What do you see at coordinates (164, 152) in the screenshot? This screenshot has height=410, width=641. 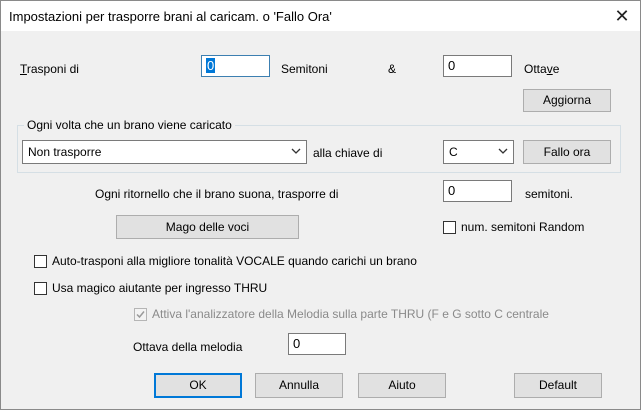 I see `transpose-mode-select: Non trasporre` at bounding box center [164, 152].